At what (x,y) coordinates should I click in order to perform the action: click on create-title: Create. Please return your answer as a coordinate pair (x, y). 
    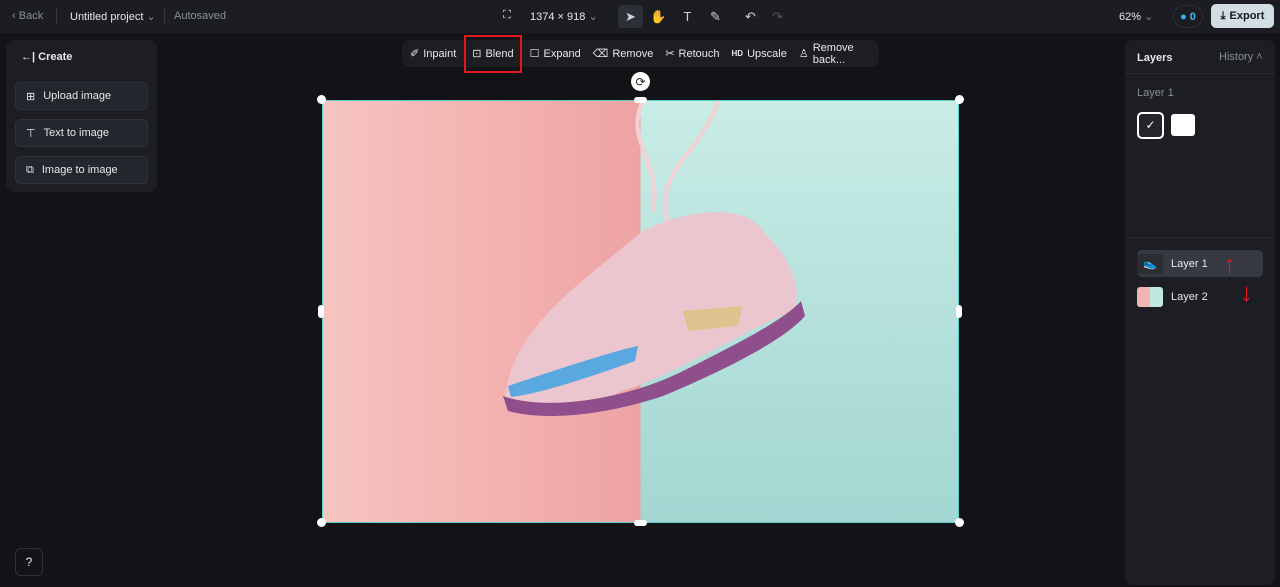
    Looking at the image, I should click on (55, 57).